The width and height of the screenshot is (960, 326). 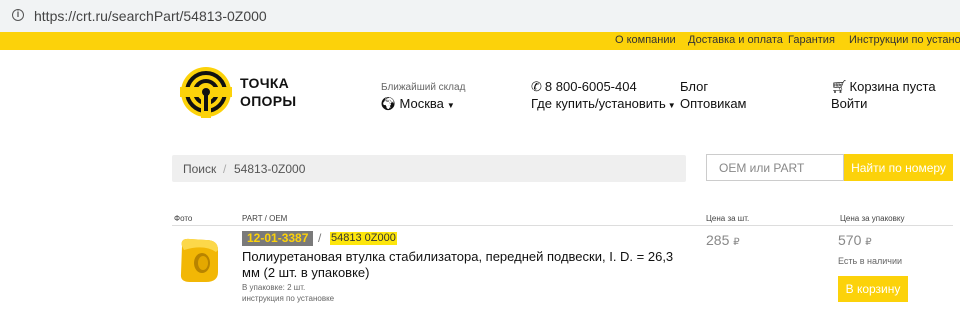 I want to click on column-header-part: PART / OEM, so click(x=265, y=218).